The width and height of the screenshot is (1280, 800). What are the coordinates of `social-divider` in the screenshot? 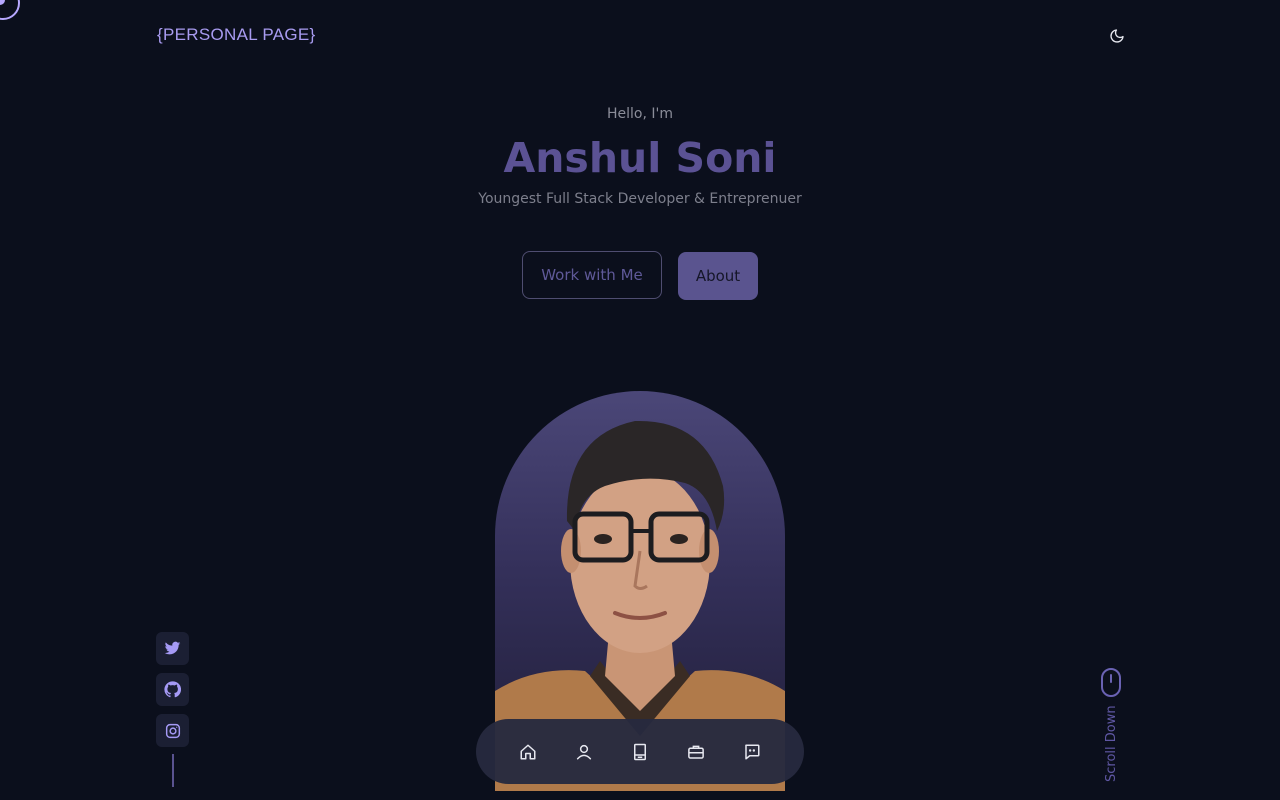 It's located at (173, 770).